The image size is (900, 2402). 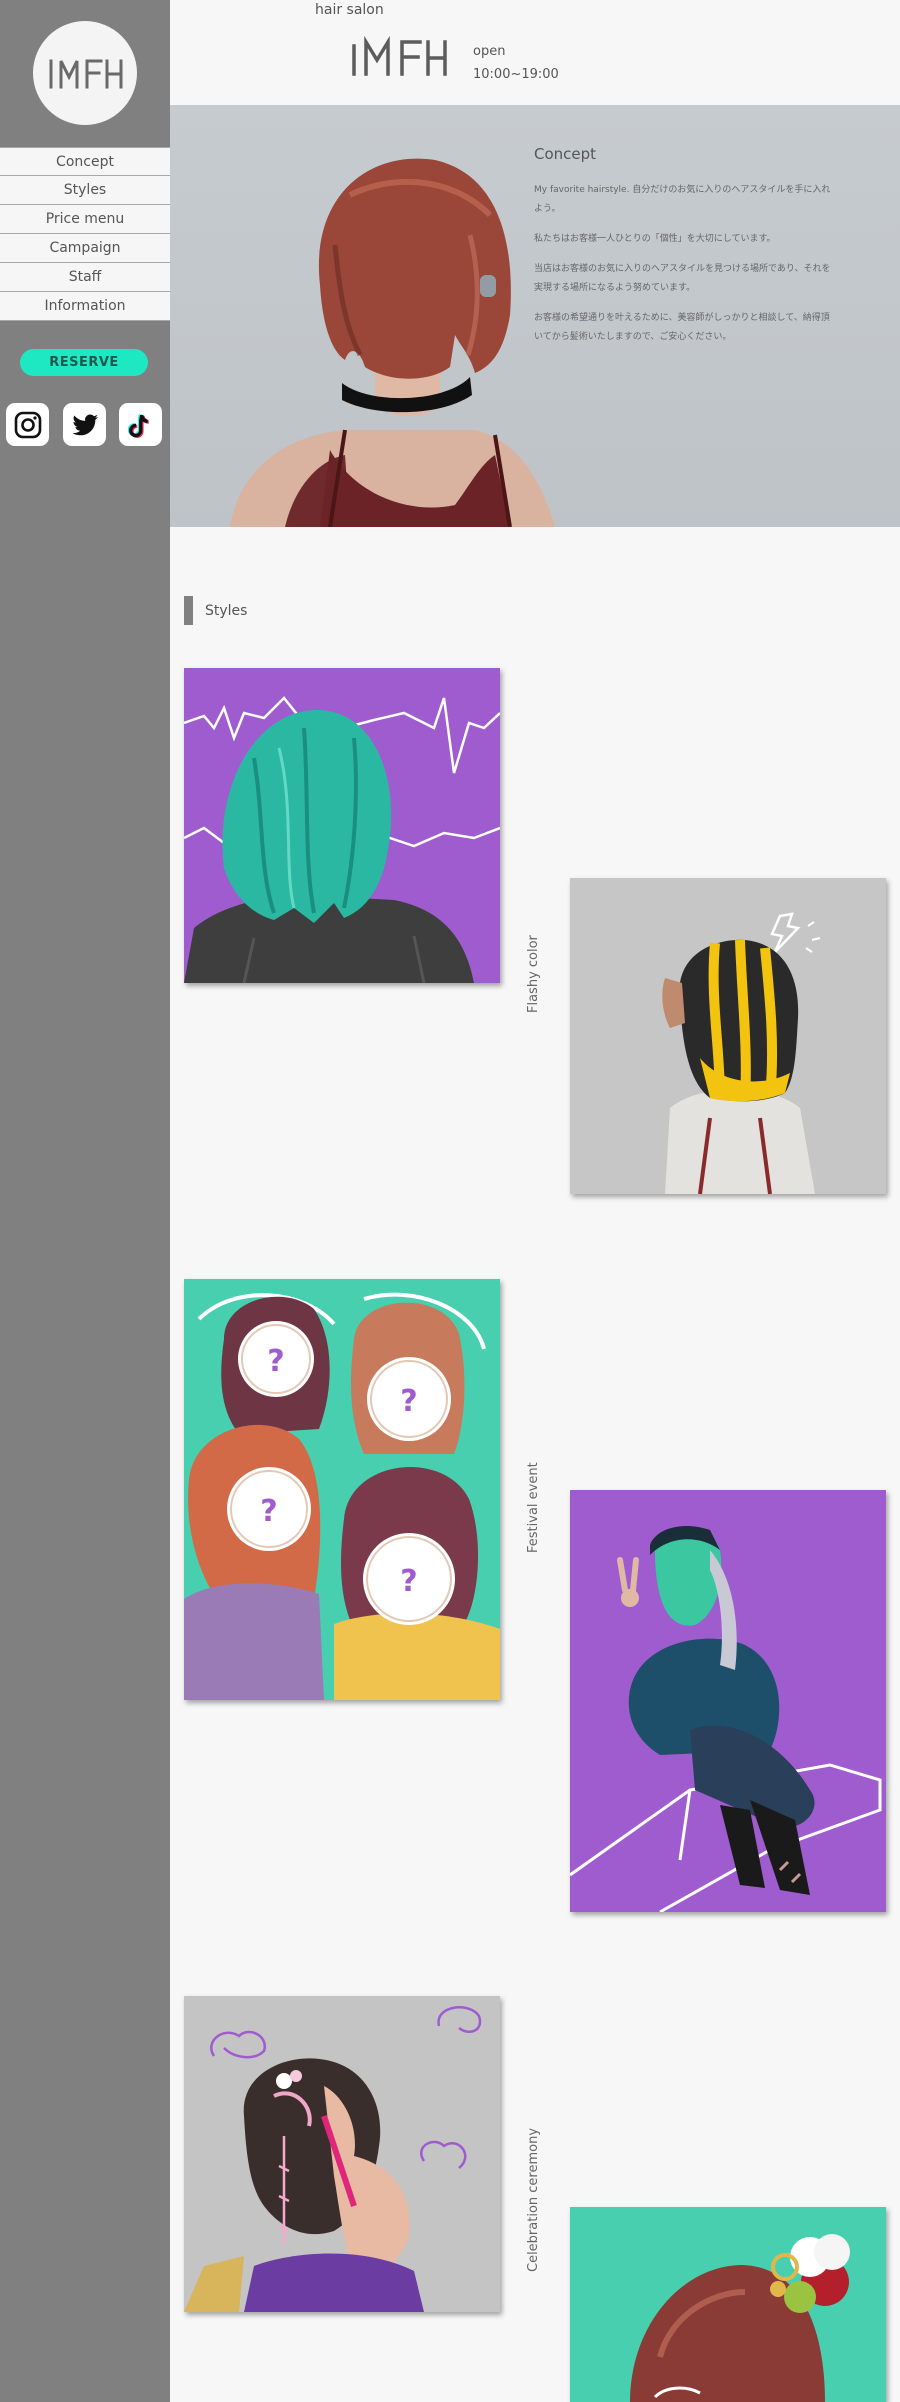 What do you see at coordinates (85, 248) in the screenshot?
I see `nav-item-campaign: Campaign` at bounding box center [85, 248].